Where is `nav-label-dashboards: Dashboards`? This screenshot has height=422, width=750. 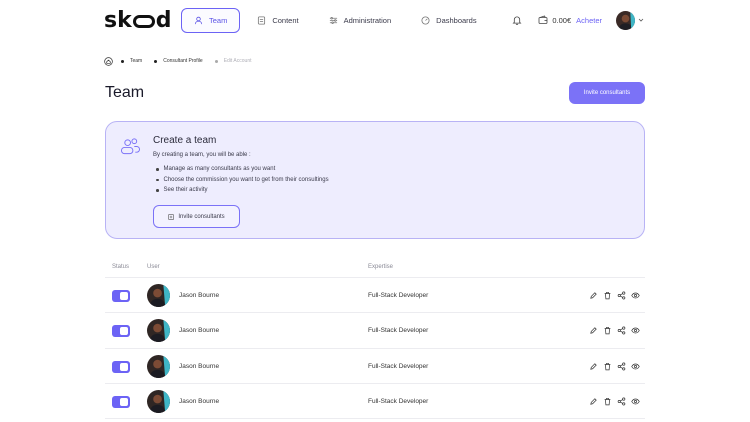
nav-label-dashboards: Dashboards is located at coordinates (456, 20).